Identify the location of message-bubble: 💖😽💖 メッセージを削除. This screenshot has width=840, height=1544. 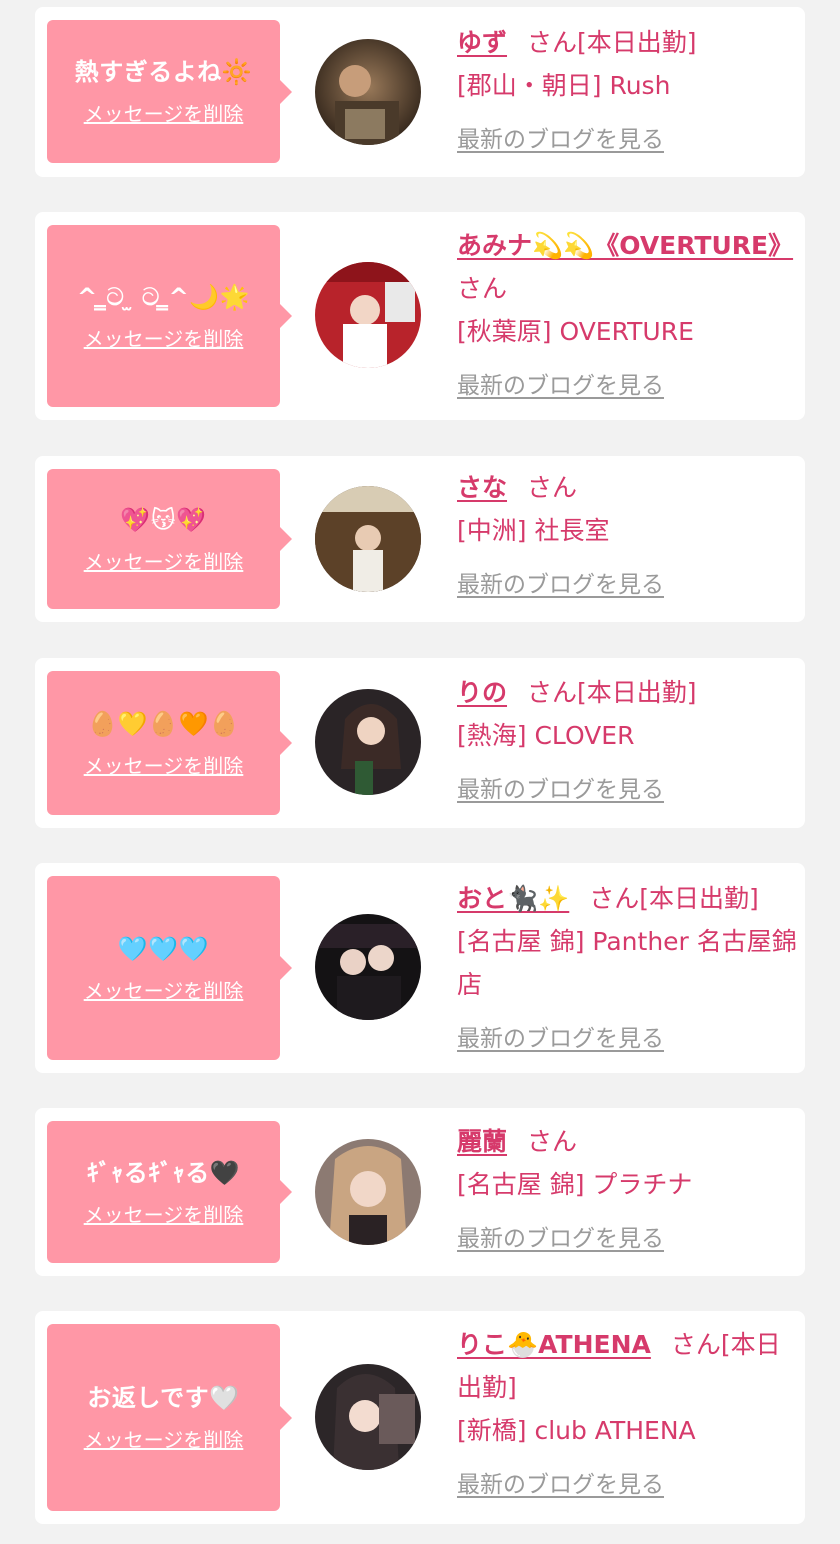
(169, 539).